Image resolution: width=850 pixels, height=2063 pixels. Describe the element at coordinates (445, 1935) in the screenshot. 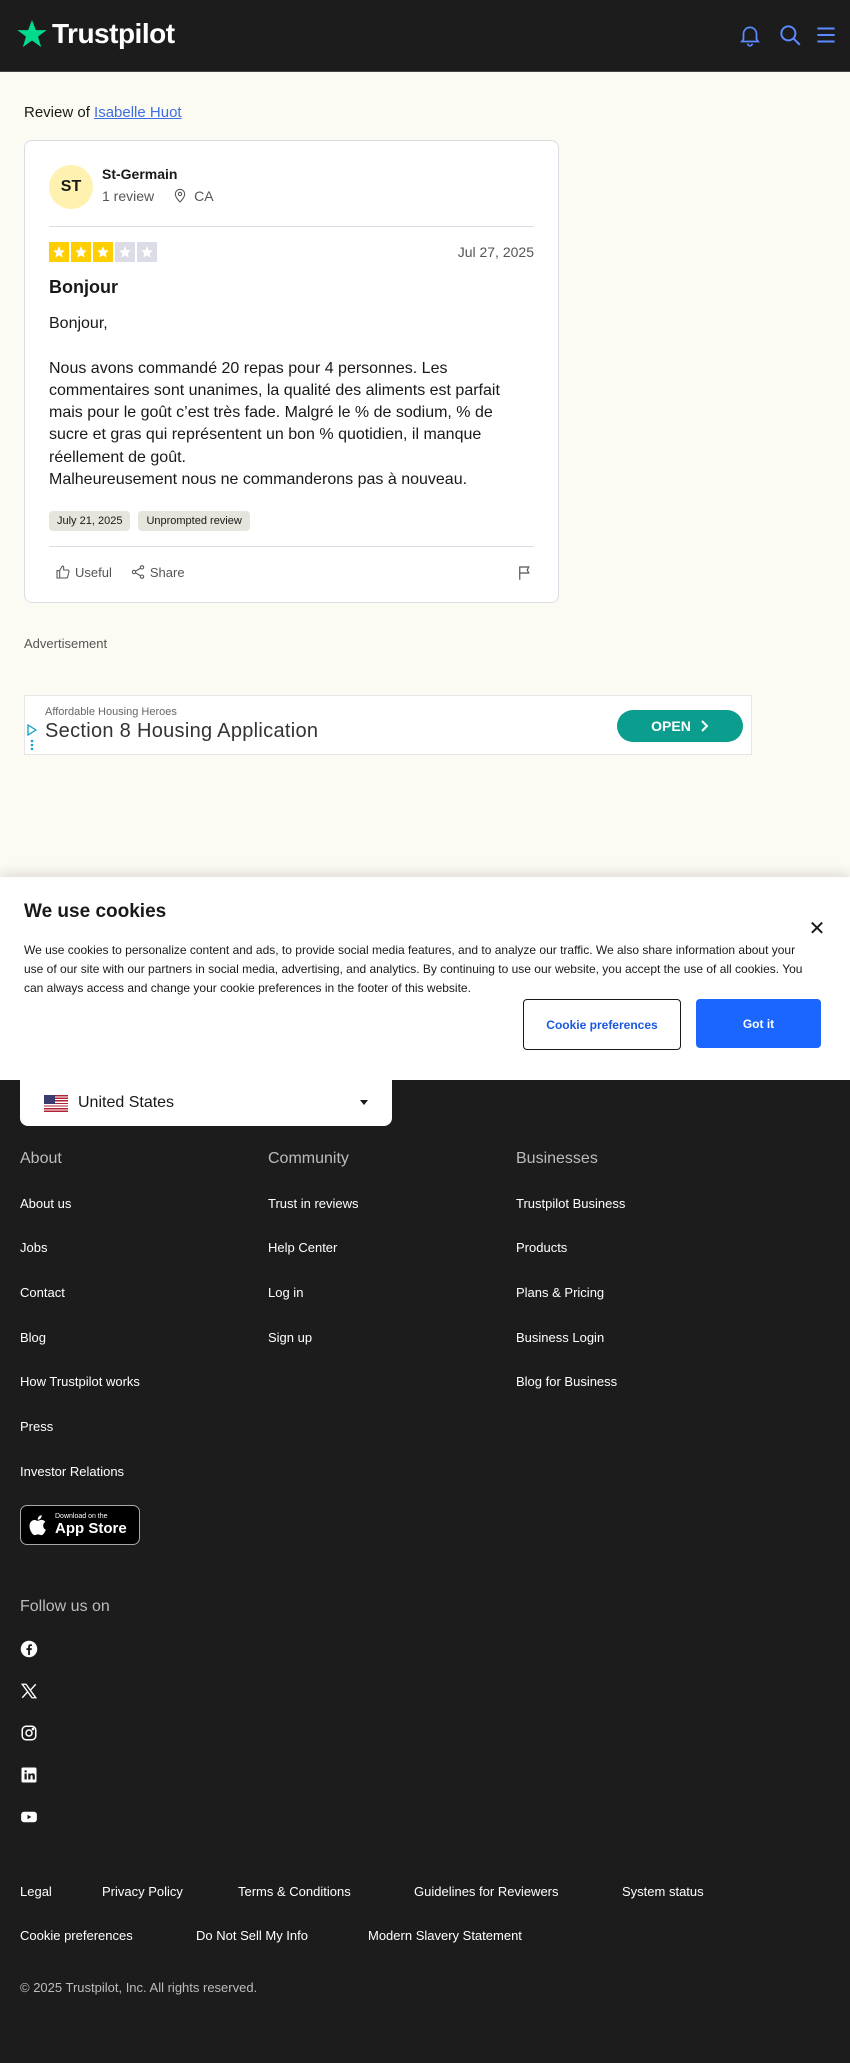

I see `modern-slavery-link: Modern Slavery Statement` at that location.